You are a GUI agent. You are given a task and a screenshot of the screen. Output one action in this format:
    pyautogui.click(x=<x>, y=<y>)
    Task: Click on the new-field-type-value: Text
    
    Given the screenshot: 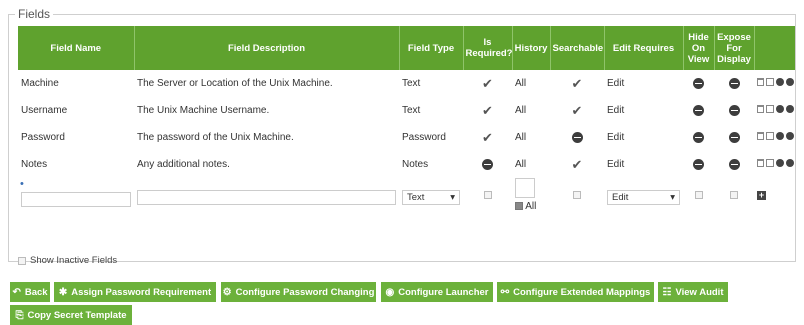 What is the action you would take?
    pyautogui.click(x=416, y=197)
    